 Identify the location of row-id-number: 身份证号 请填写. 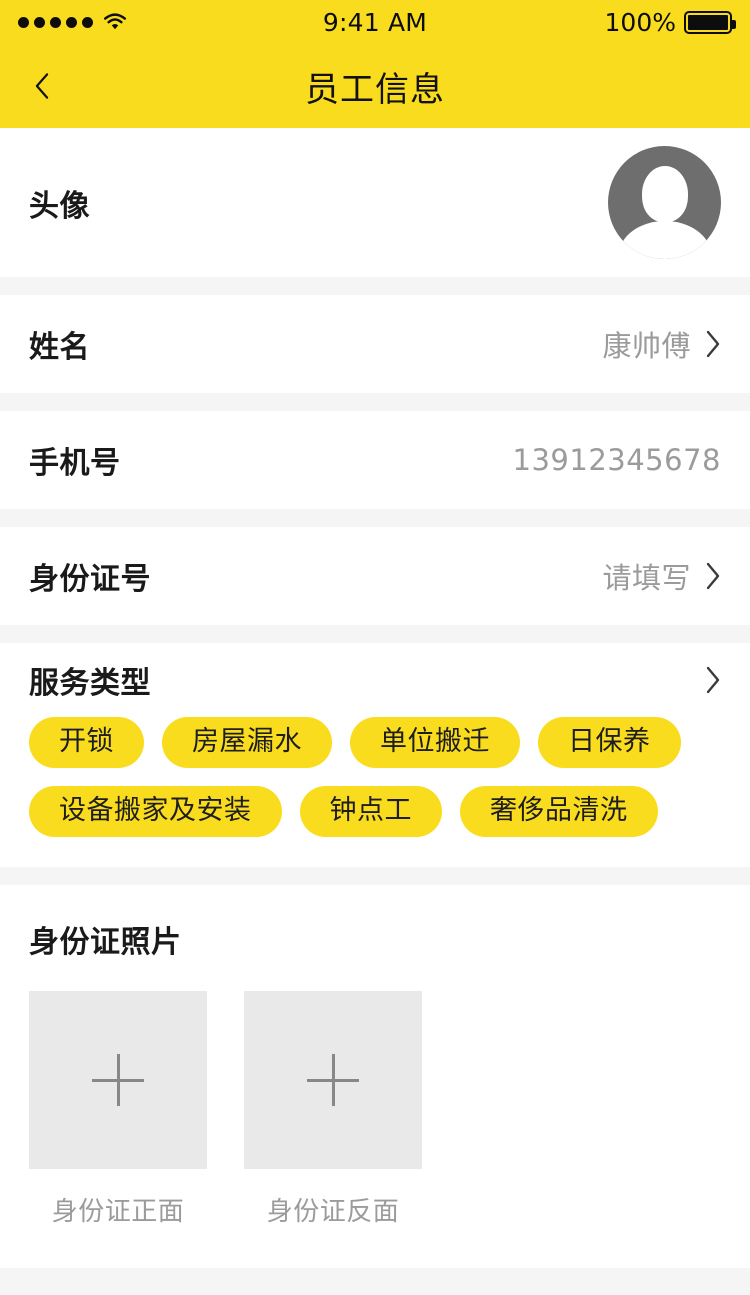
(375, 576).